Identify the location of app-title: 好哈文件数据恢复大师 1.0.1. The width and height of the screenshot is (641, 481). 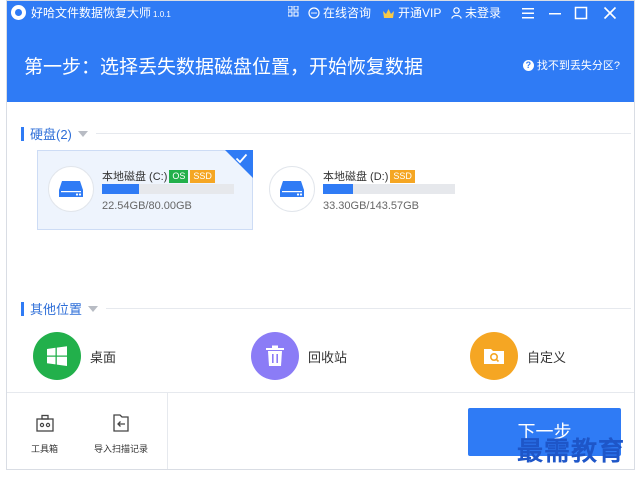
(101, 14).